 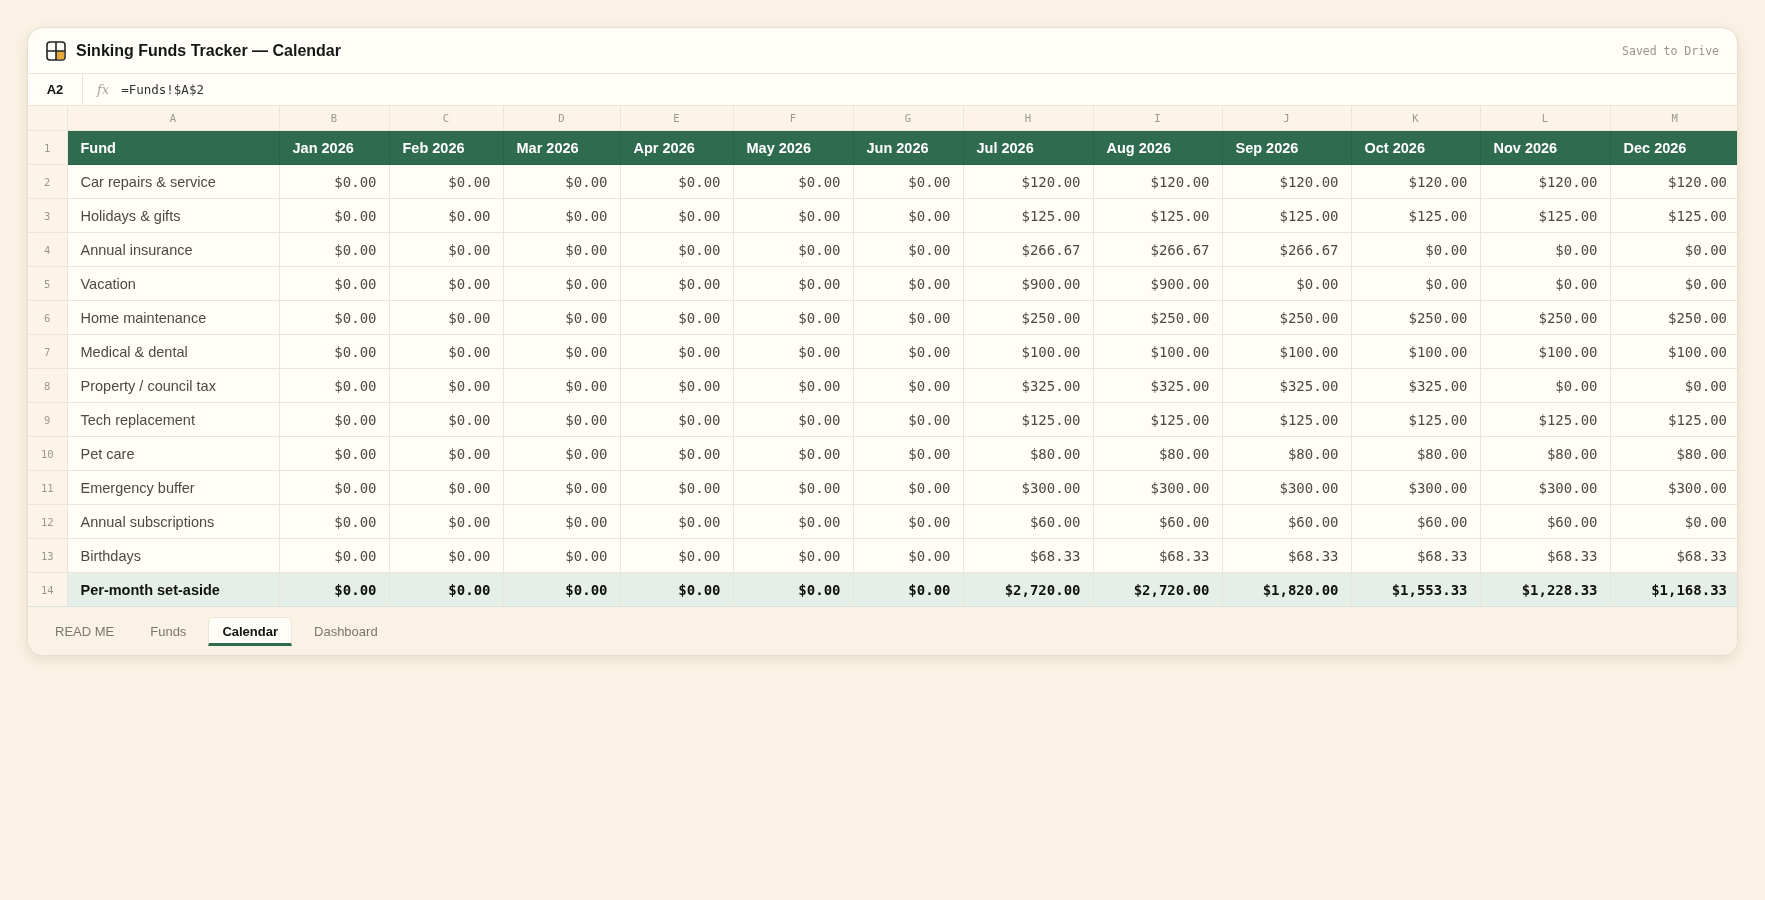 I want to click on row-number: 3, so click(x=47, y=215).